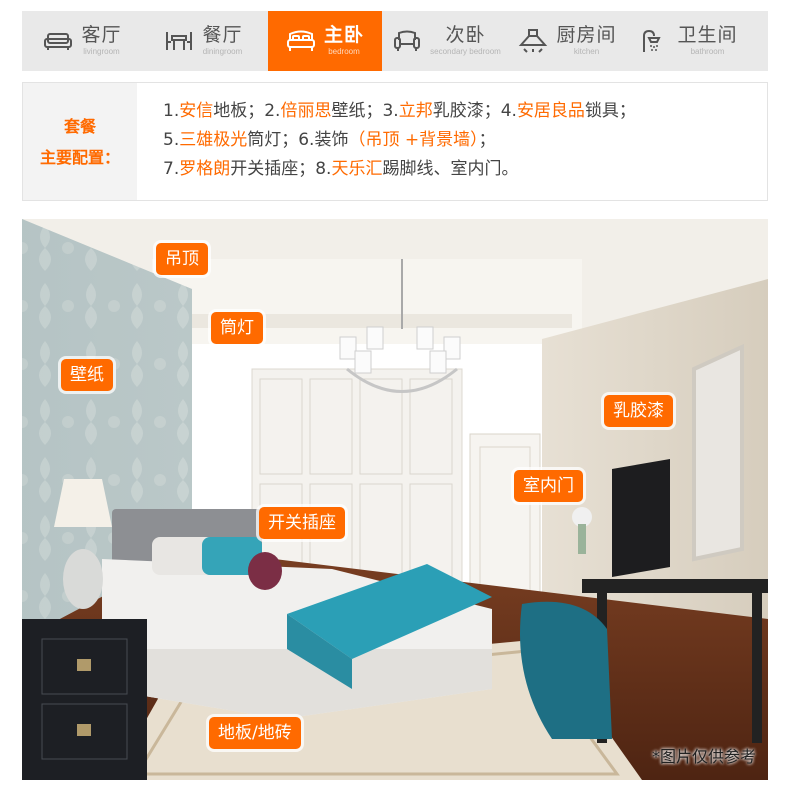  What do you see at coordinates (79, 126) in the screenshot?
I see `package-label-line1: 套餐` at bounding box center [79, 126].